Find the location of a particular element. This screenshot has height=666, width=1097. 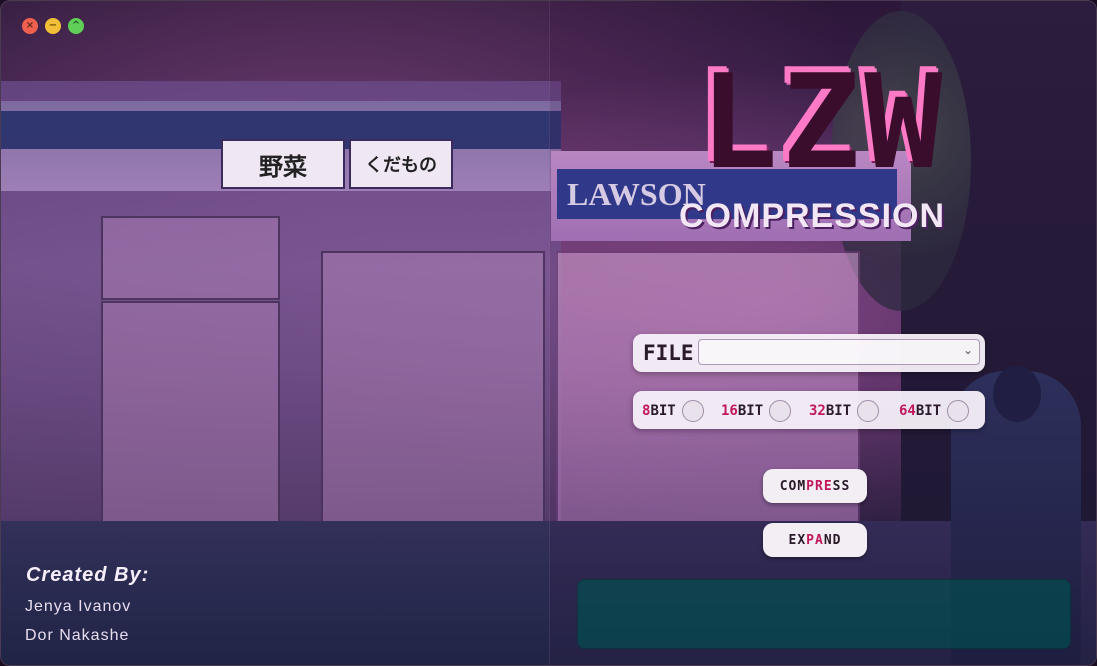

app-logo: LZW is located at coordinates (819, 118).